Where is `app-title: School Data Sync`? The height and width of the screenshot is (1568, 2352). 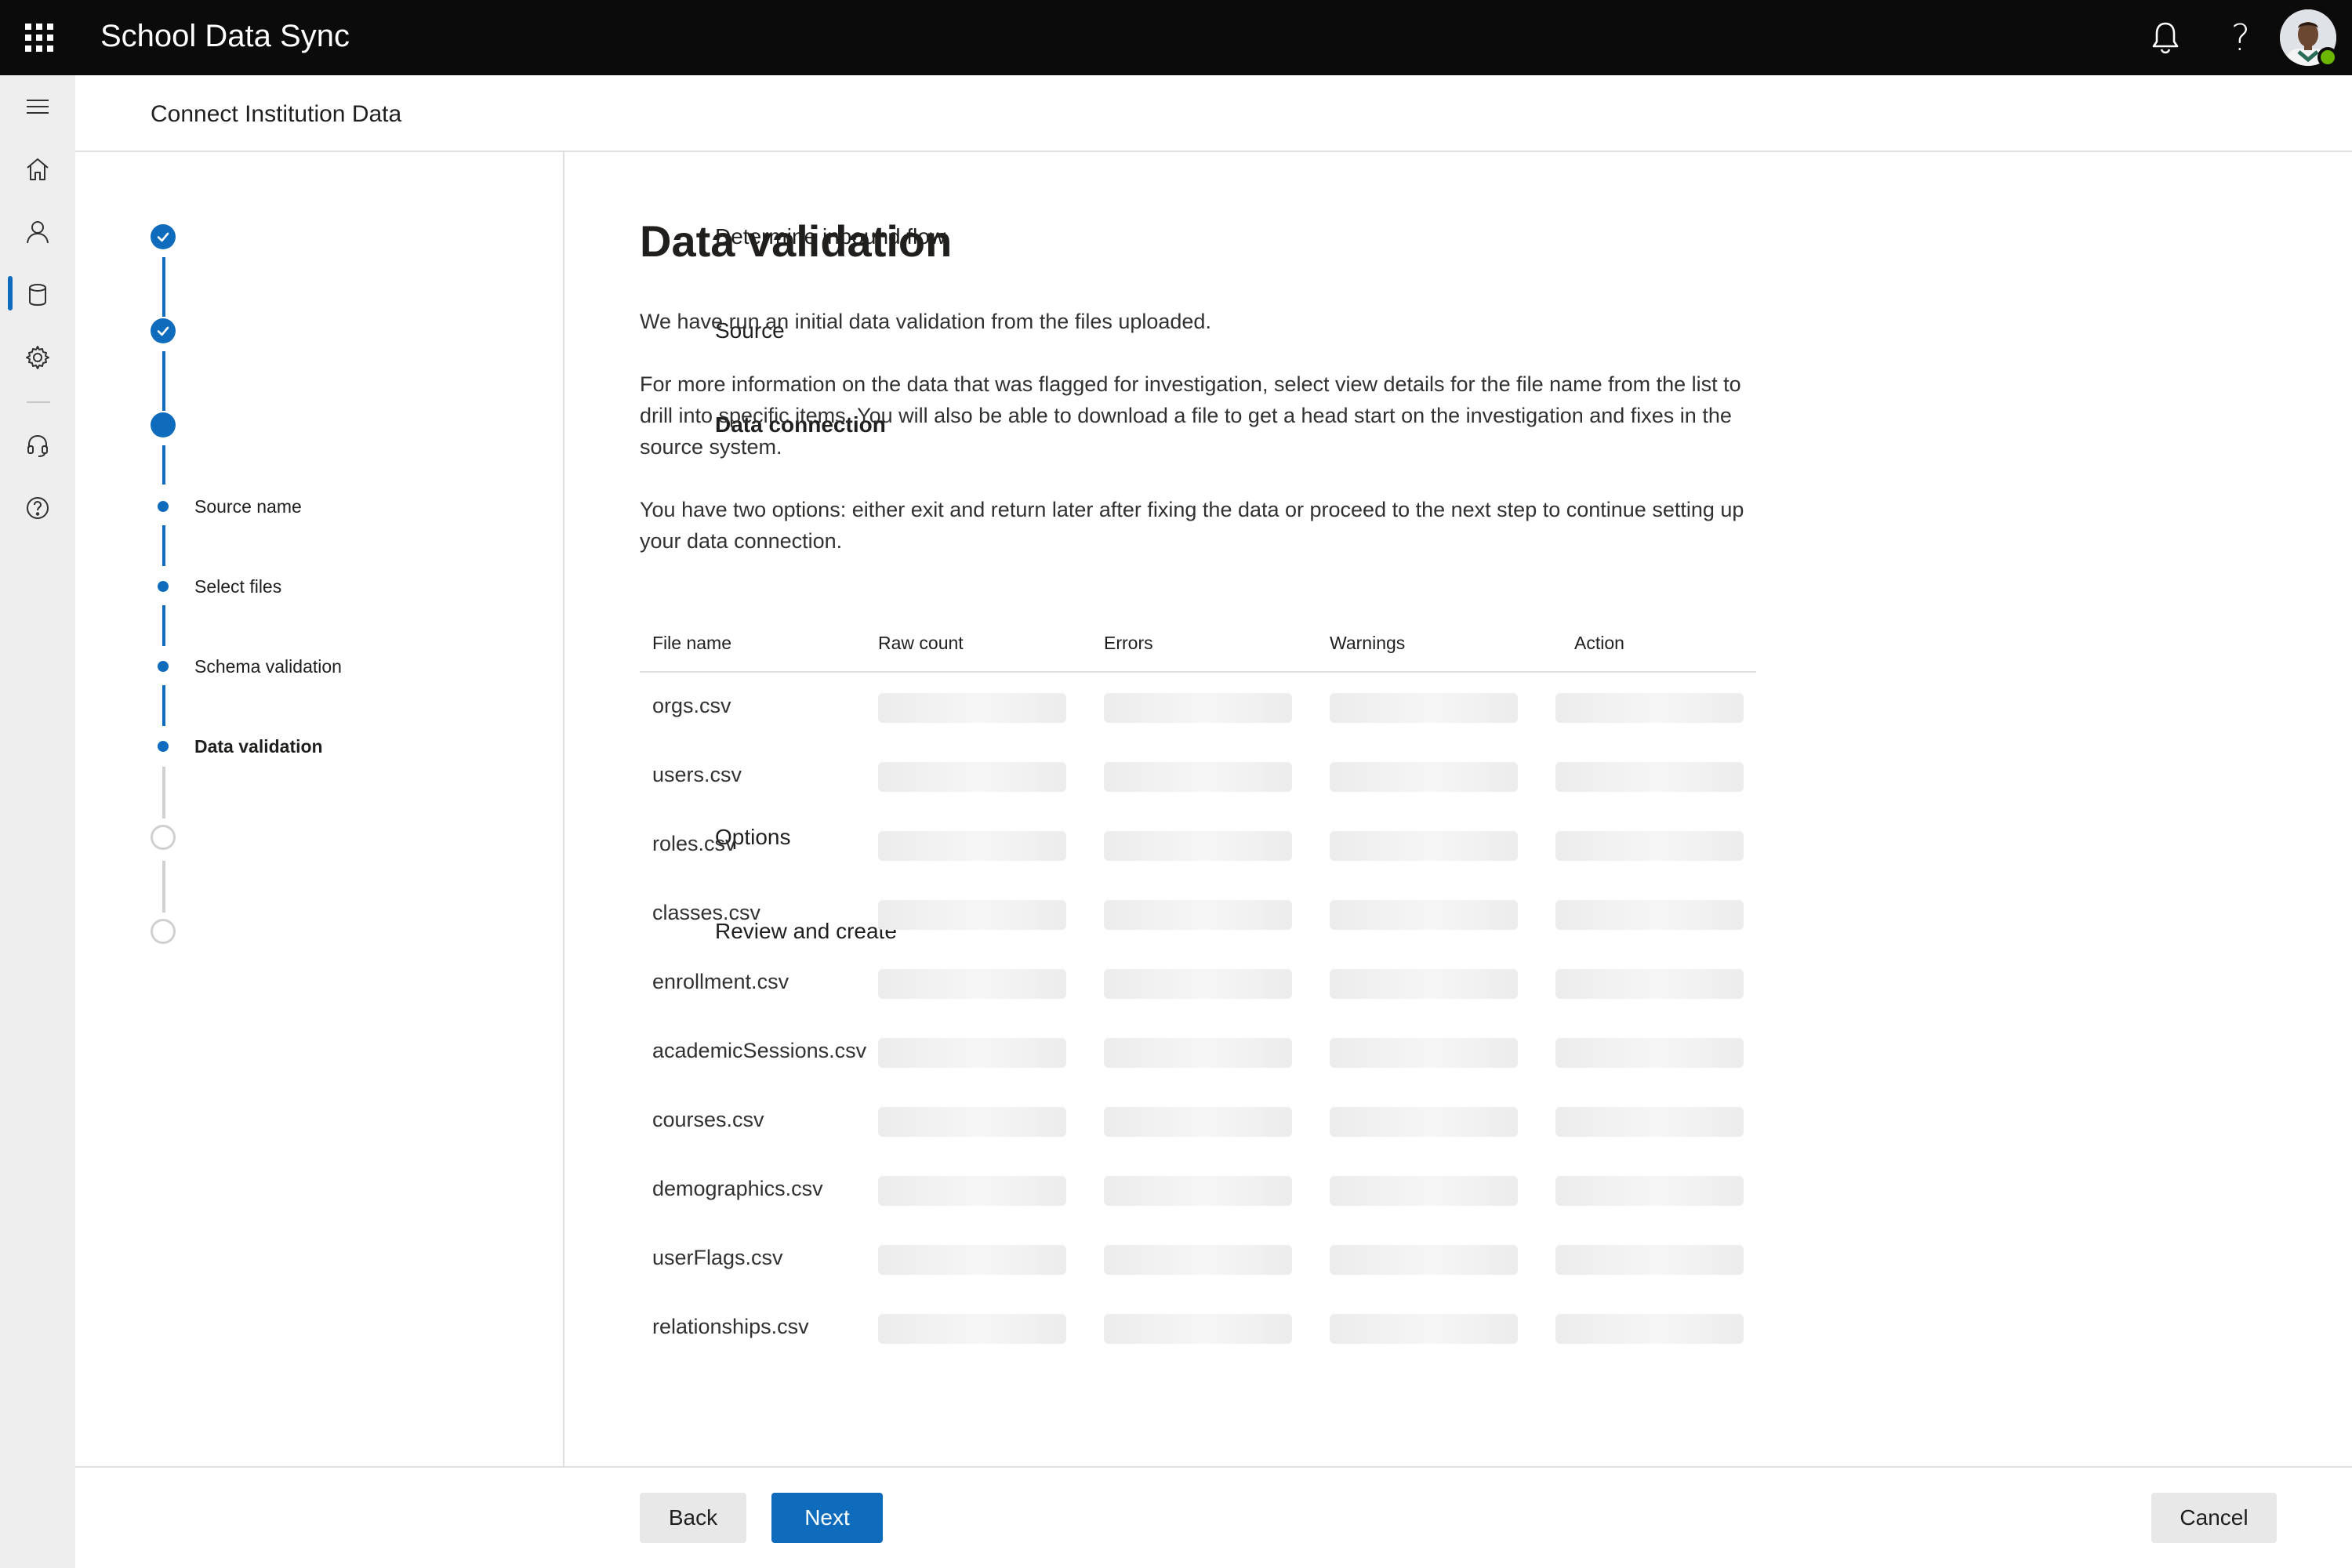
app-title: School Data Sync is located at coordinates (225, 36).